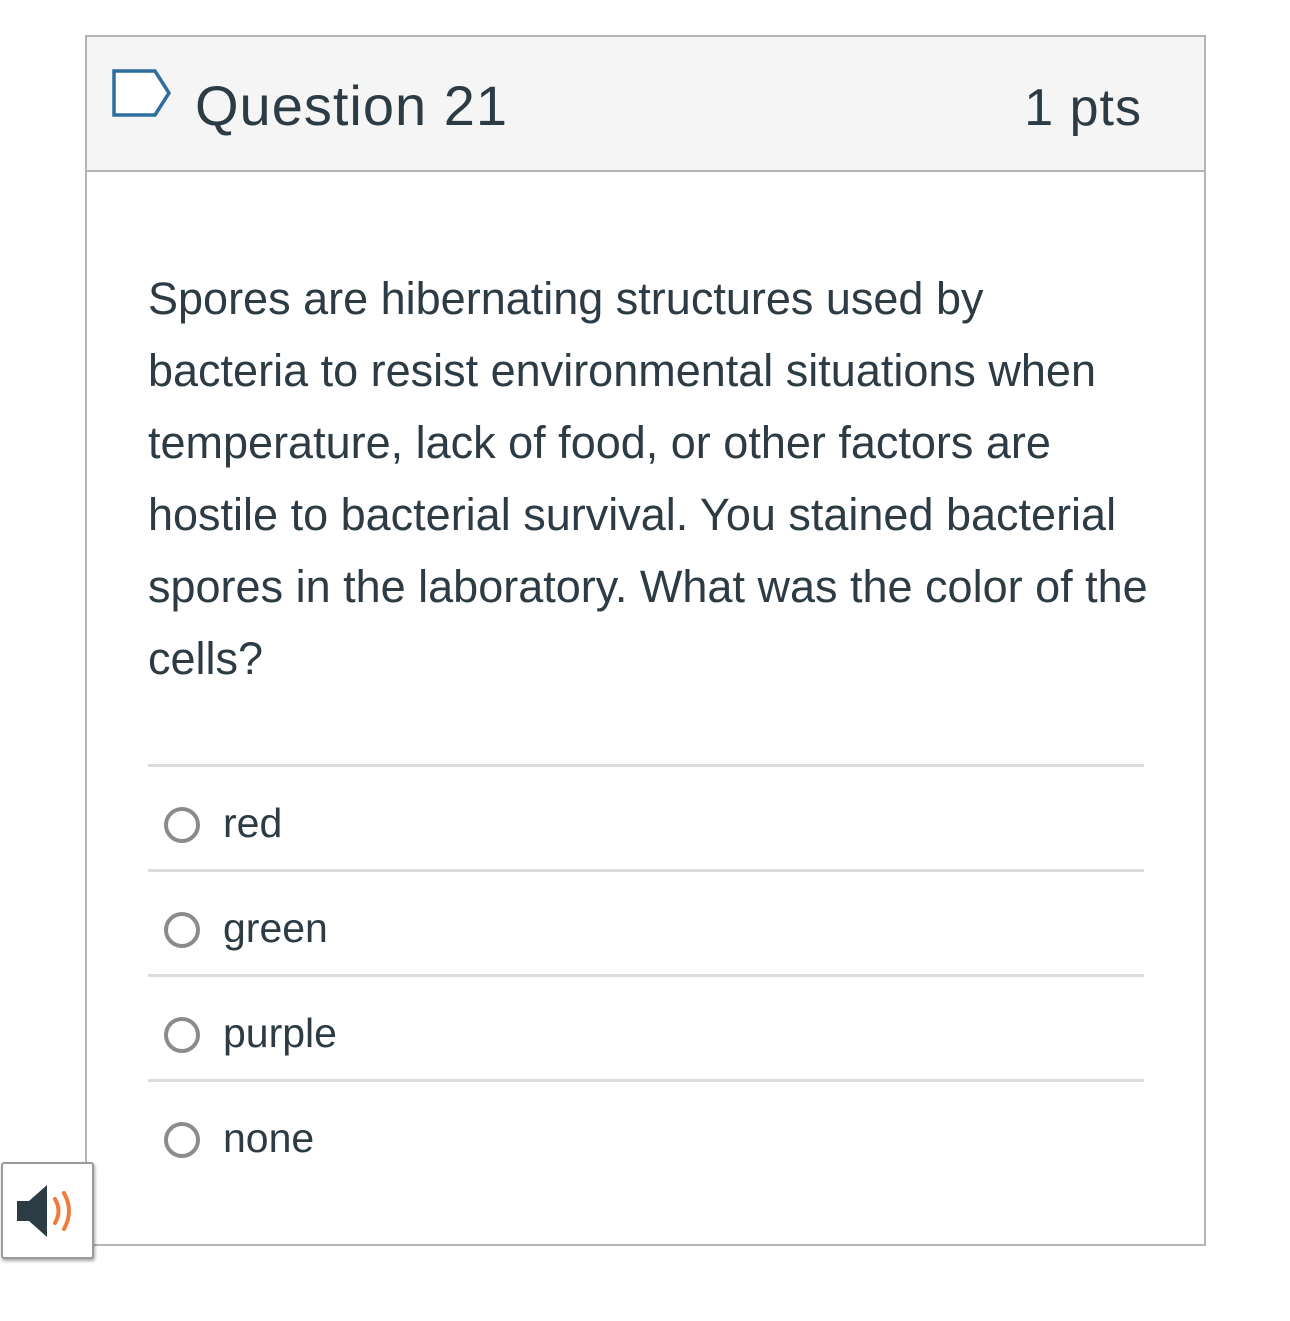 The height and width of the screenshot is (1321, 1290). What do you see at coordinates (1083, 108) in the screenshot?
I see `question-points: 1 pts` at bounding box center [1083, 108].